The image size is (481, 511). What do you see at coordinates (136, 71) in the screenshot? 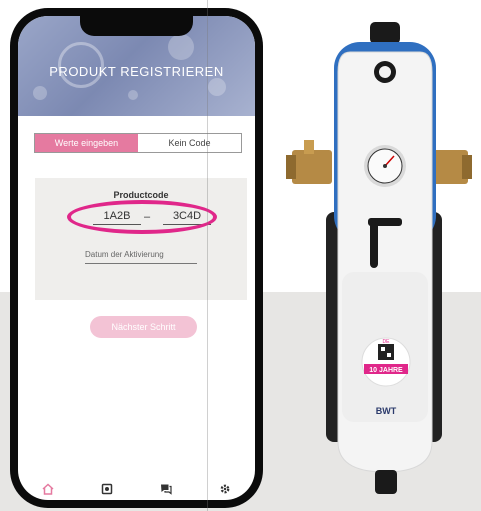
I see `page-title: PRODUKT REGISTRIEREN` at bounding box center [136, 71].